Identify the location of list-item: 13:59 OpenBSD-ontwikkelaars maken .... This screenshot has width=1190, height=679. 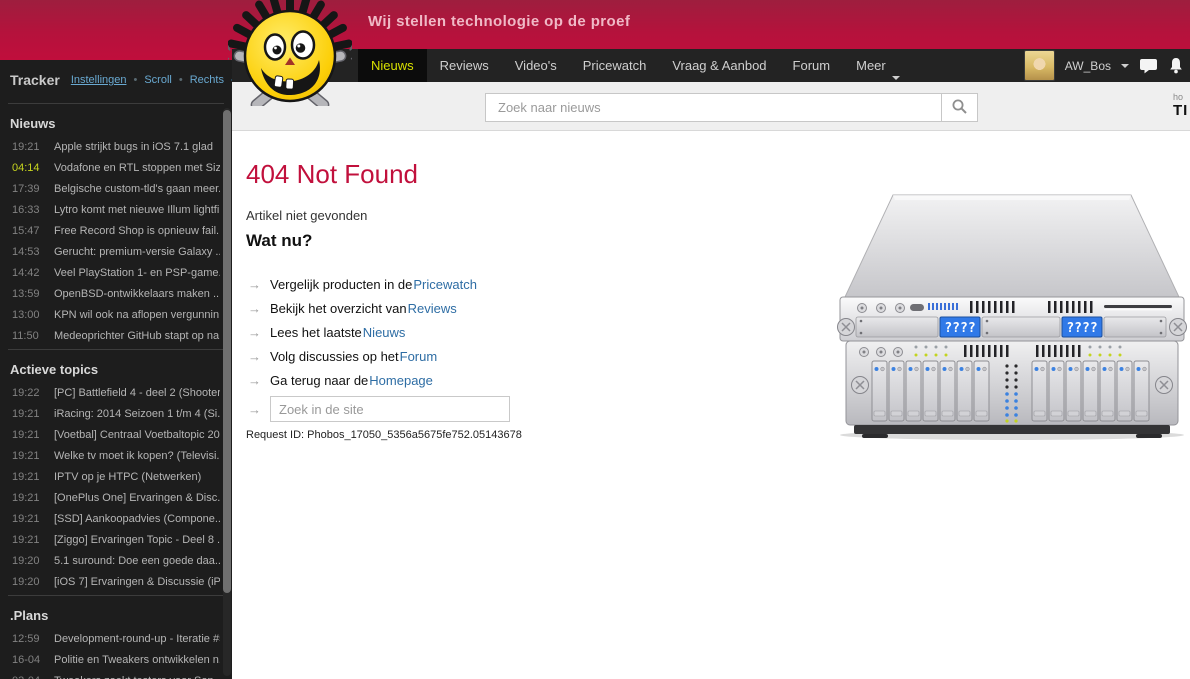
(116, 293).